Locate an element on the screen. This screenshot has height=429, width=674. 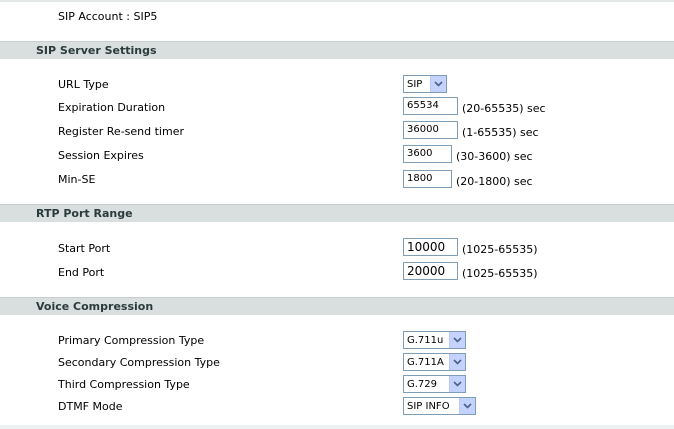
primary-compression-value: G.711u is located at coordinates (425, 340).